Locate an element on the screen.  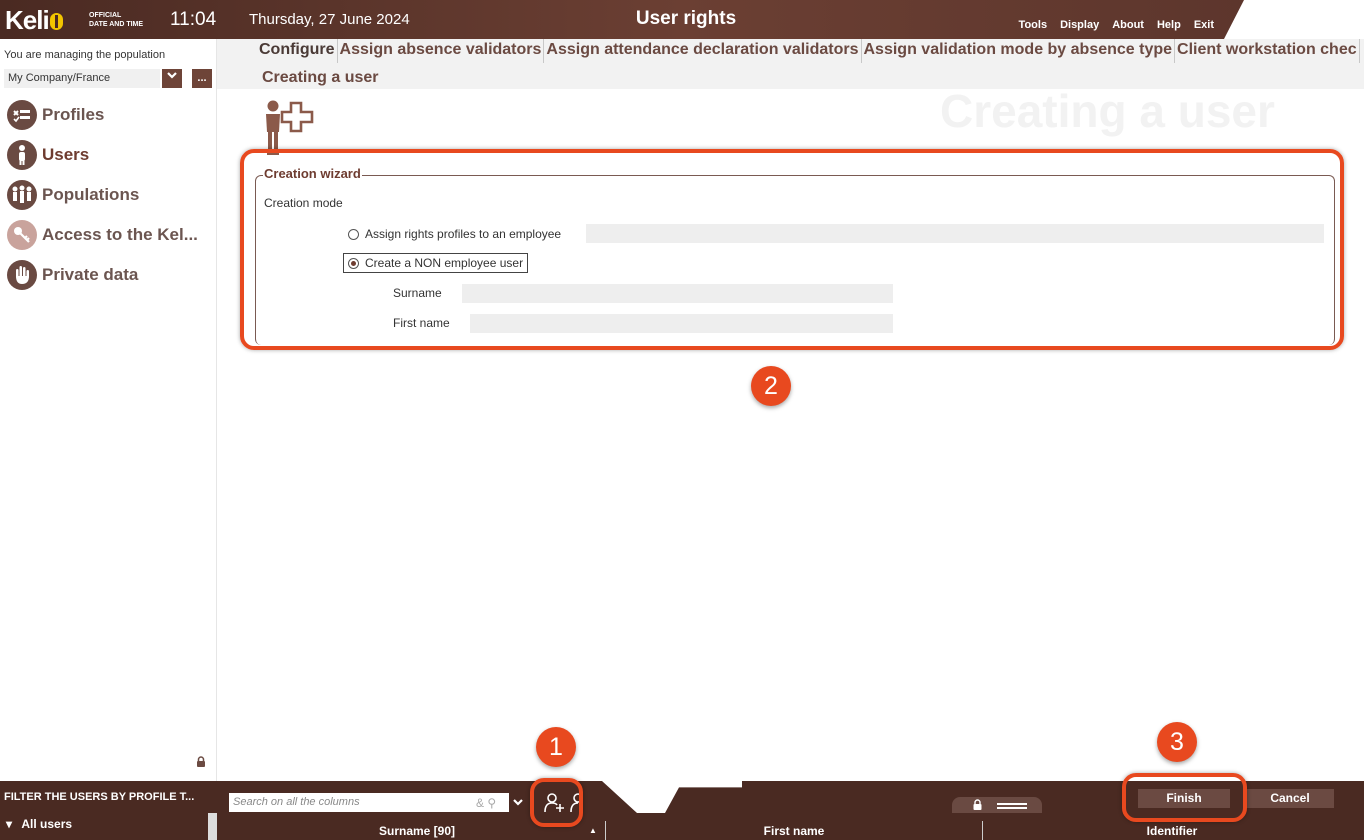
kelio-logo: Keli is located at coordinates (34, 20).